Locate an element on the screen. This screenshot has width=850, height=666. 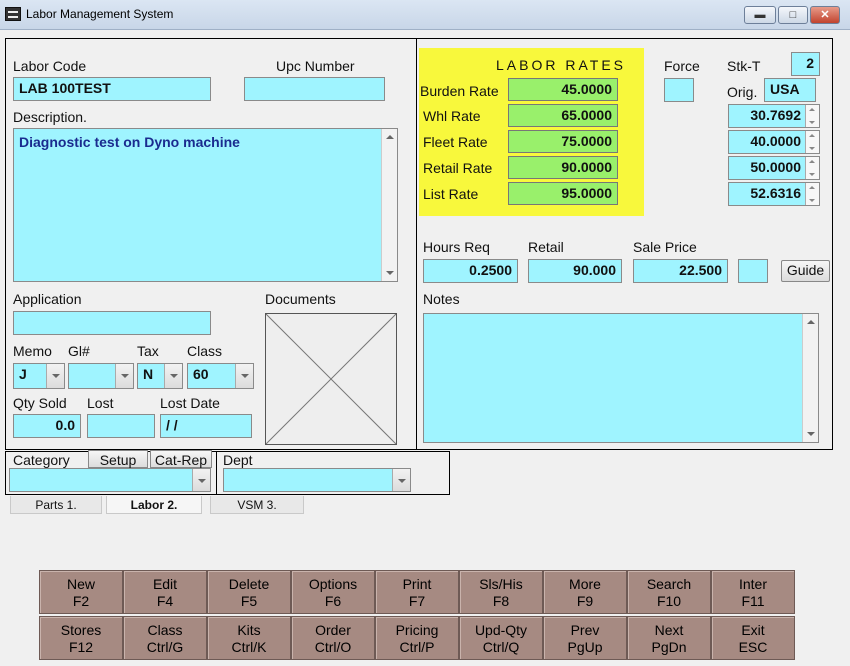
retail-pct-spinner: 52.6316 is located at coordinates (774, 194).